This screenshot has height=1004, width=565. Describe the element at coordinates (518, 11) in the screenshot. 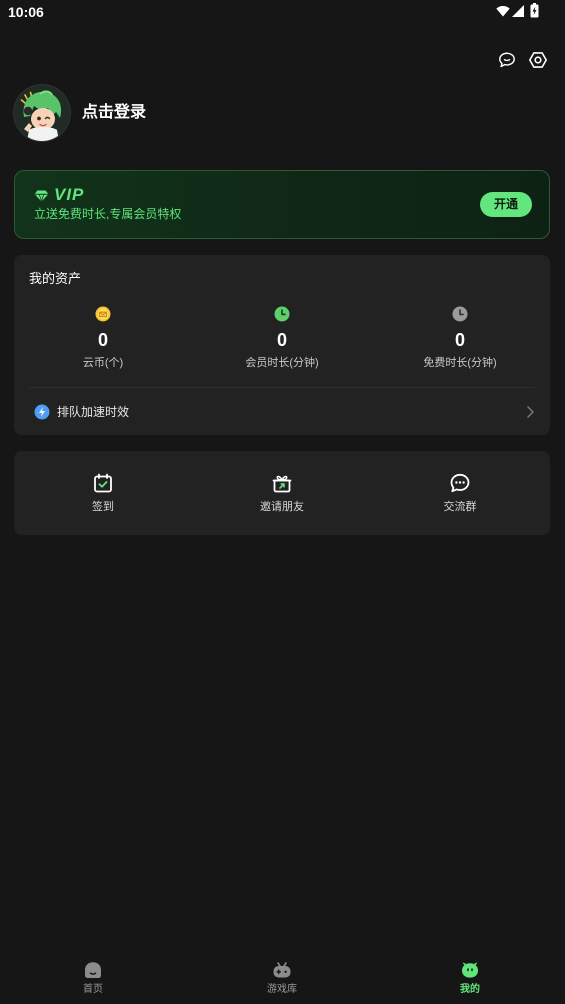

I see `signal-icon` at that location.